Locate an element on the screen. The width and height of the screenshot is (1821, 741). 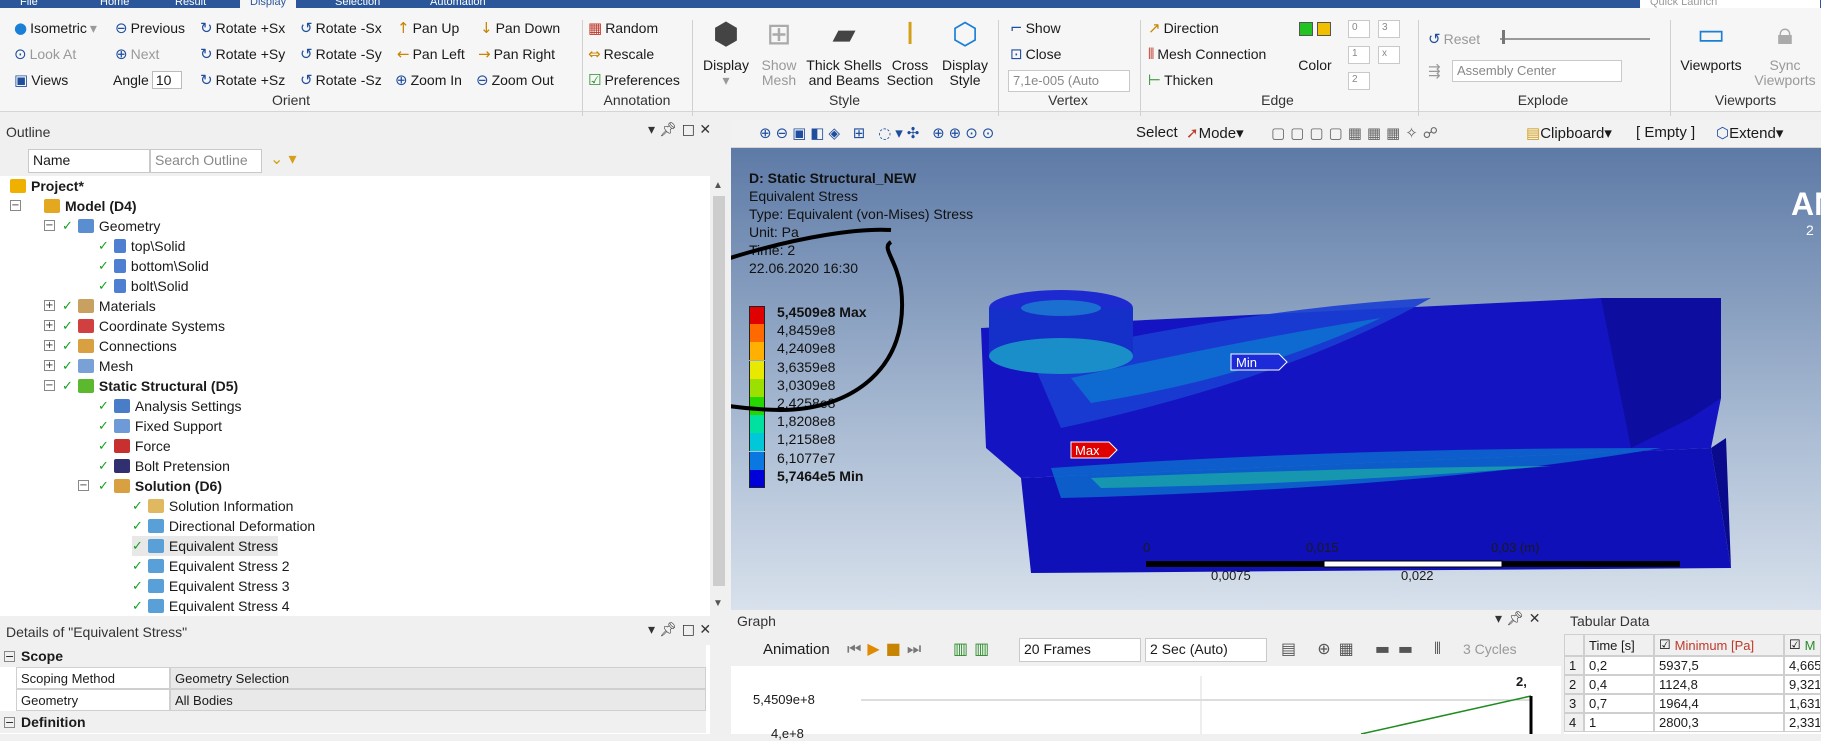
table-cell: 5937,5 is located at coordinates (1719, 665).